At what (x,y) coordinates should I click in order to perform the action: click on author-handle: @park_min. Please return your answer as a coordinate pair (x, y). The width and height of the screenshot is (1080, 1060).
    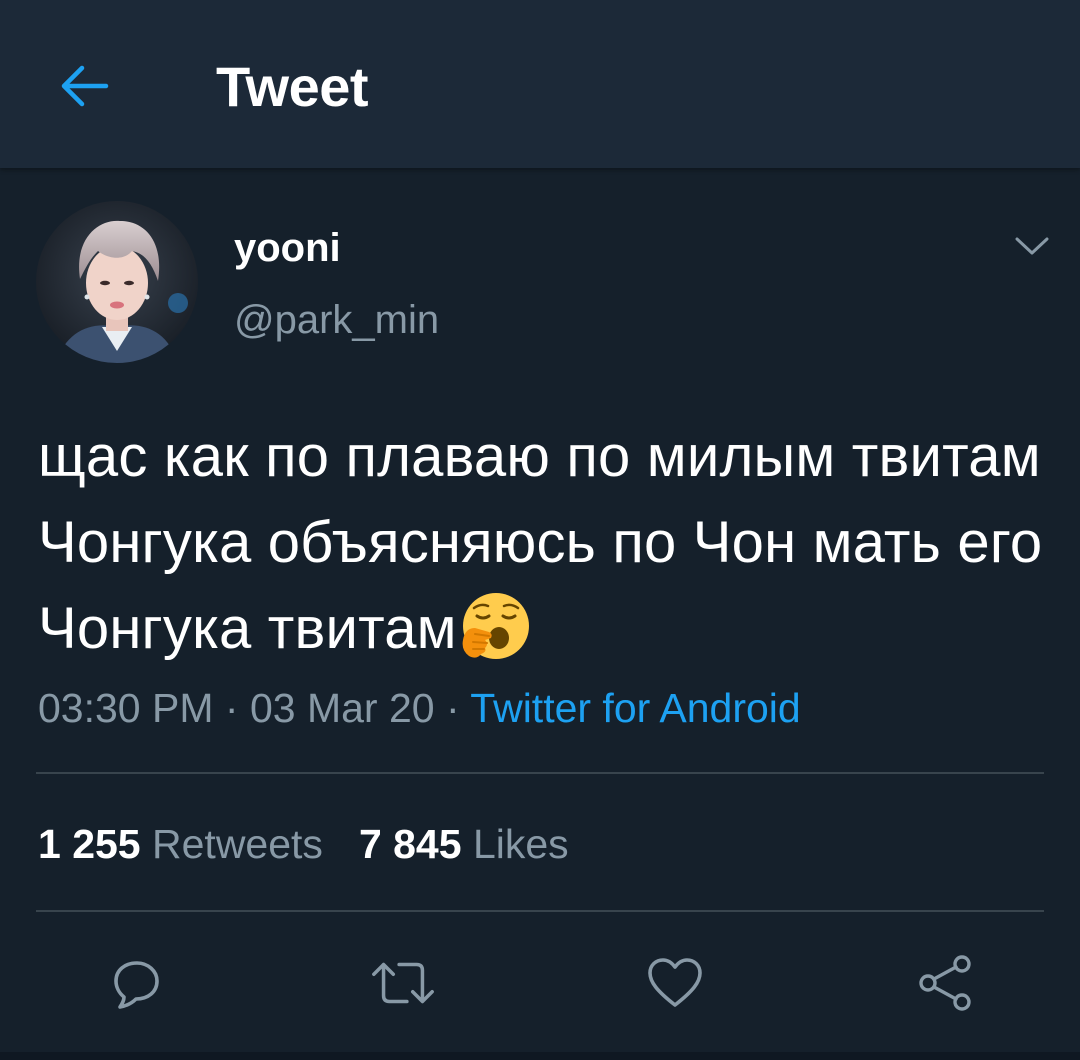
    Looking at the image, I should click on (336, 320).